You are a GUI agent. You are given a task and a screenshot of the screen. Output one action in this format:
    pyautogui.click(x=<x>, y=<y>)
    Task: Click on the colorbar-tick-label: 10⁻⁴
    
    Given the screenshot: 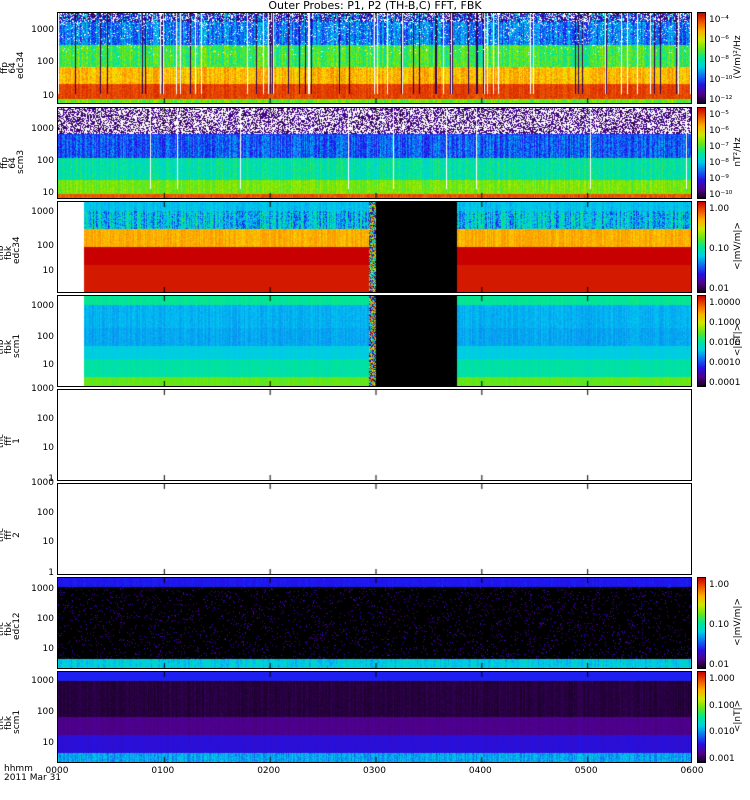 What is the action you would take?
    pyautogui.click(x=719, y=20)
    